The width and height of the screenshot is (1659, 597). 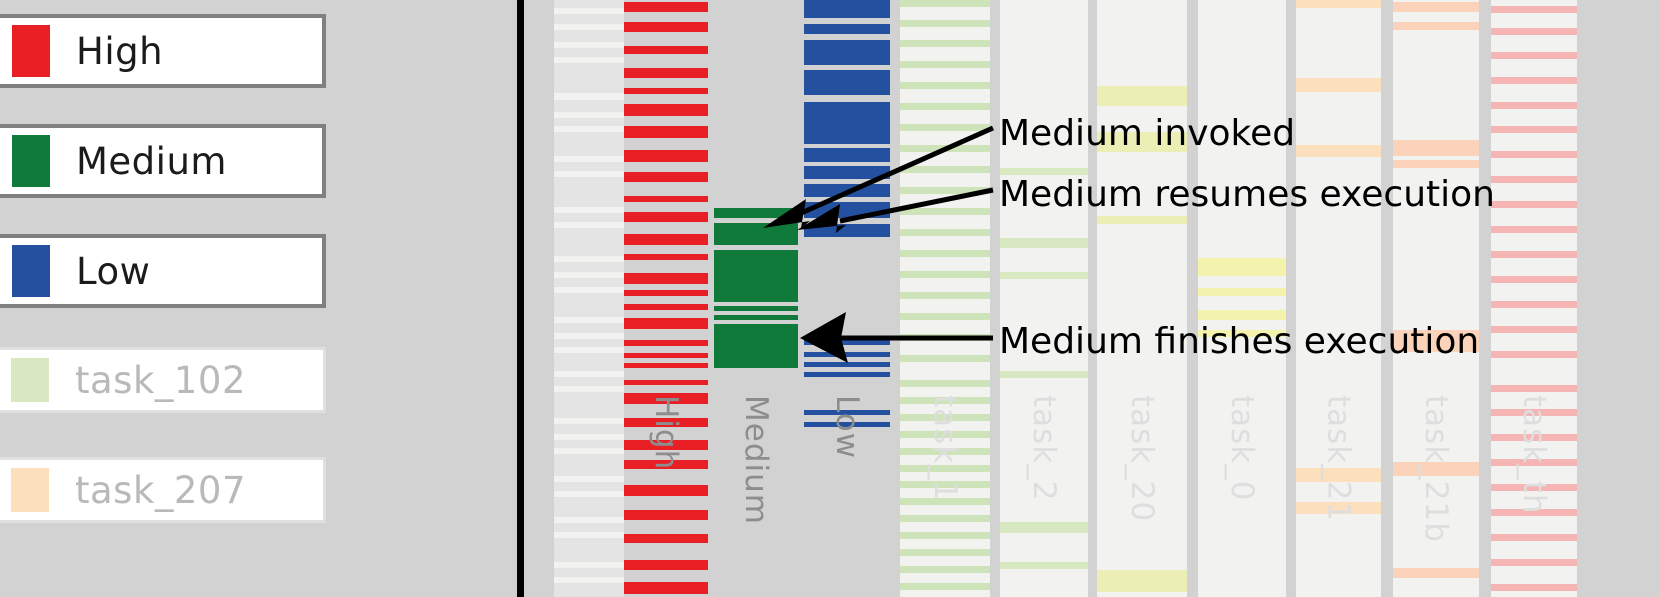 What do you see at coordinates (847, 427) in the screenshot?
I see `column-label: Low` at bounding box center [847, 427].